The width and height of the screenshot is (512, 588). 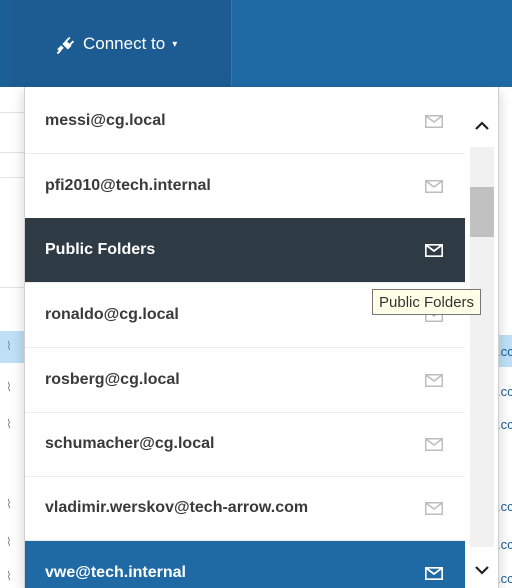 What do you see at coordinates (245, 380) in the screenshot?
I see `mailbox-item: rosberg@cg.local` at bounding box center [245, 380].